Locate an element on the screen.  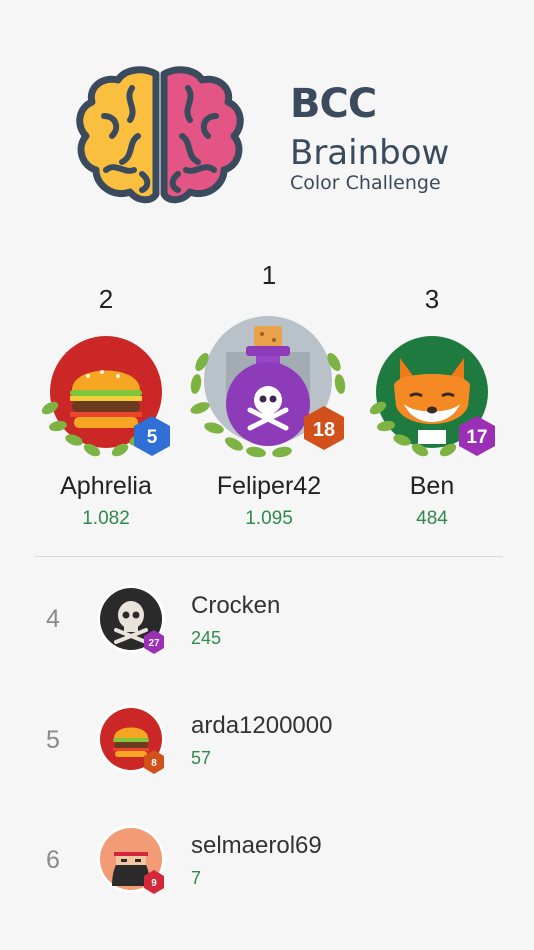
level-badge: 18 is located at coordinates (324, 430).